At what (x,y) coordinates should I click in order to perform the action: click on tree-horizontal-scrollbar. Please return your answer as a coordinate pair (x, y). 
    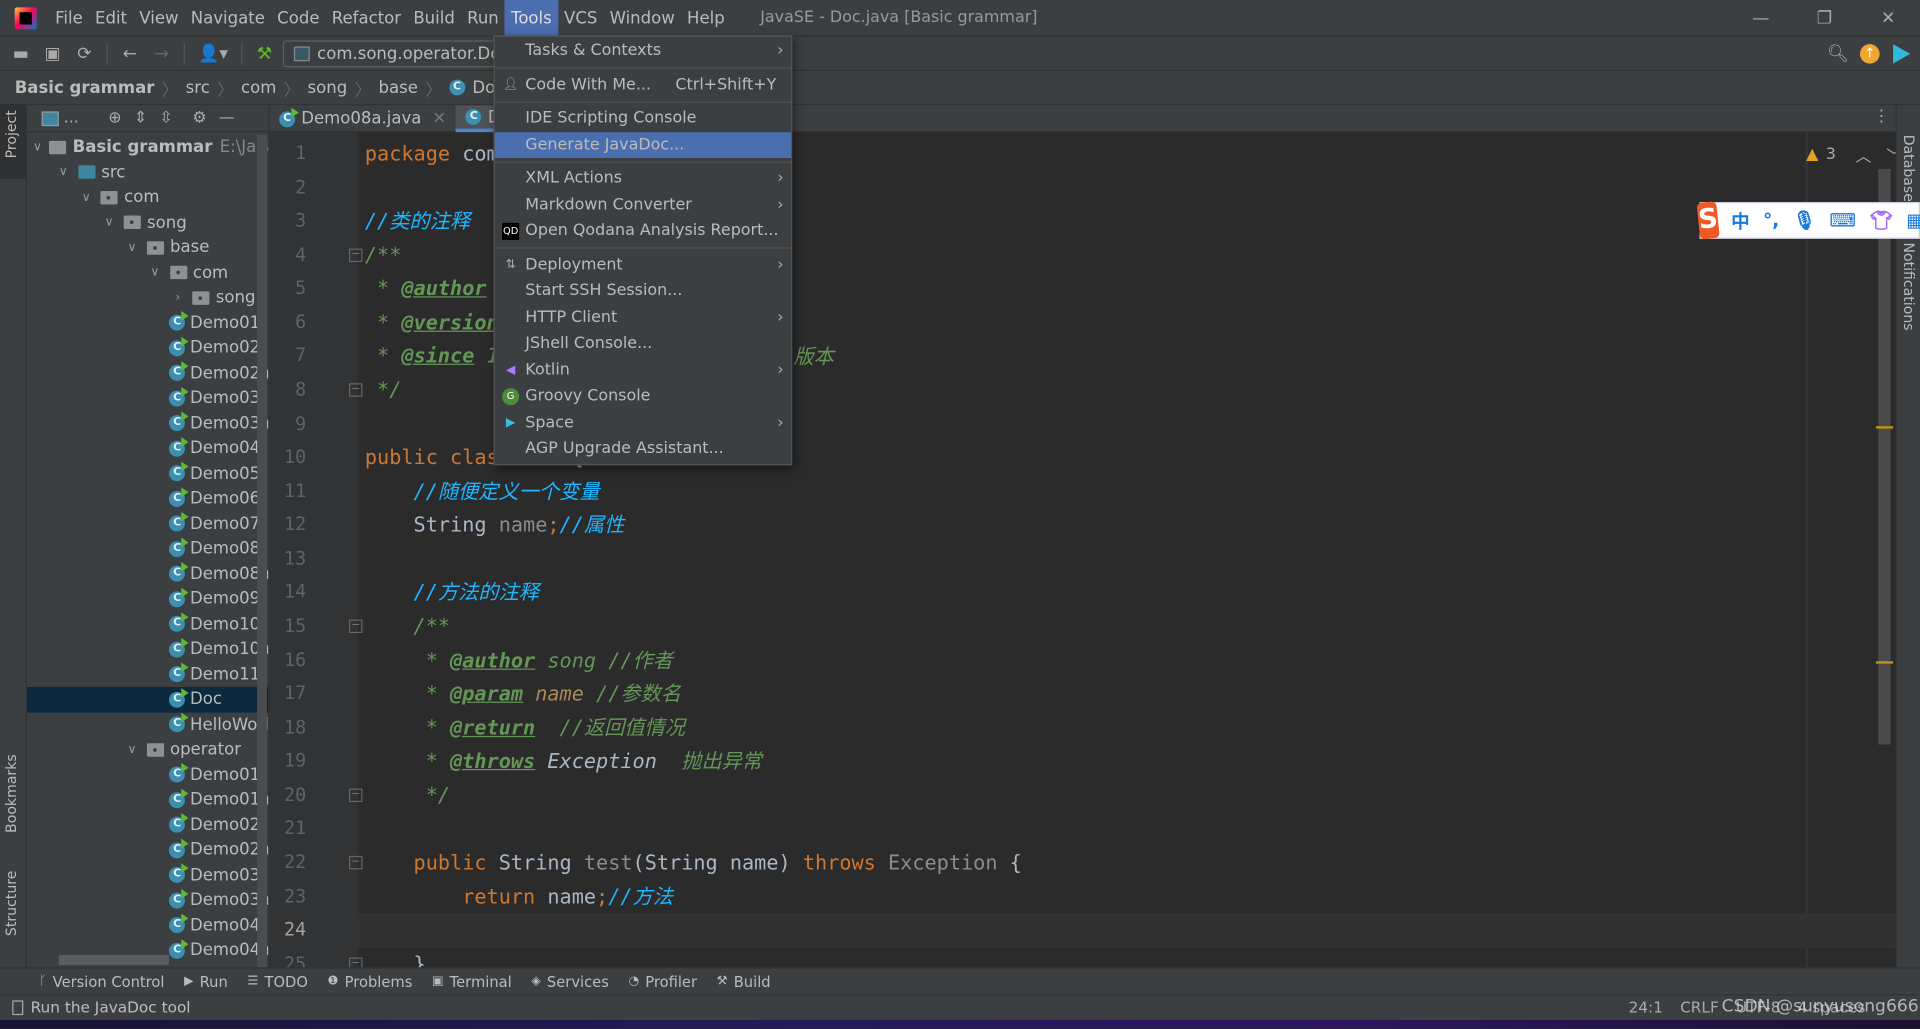
    Looking at the image, I should click on (113, 960).